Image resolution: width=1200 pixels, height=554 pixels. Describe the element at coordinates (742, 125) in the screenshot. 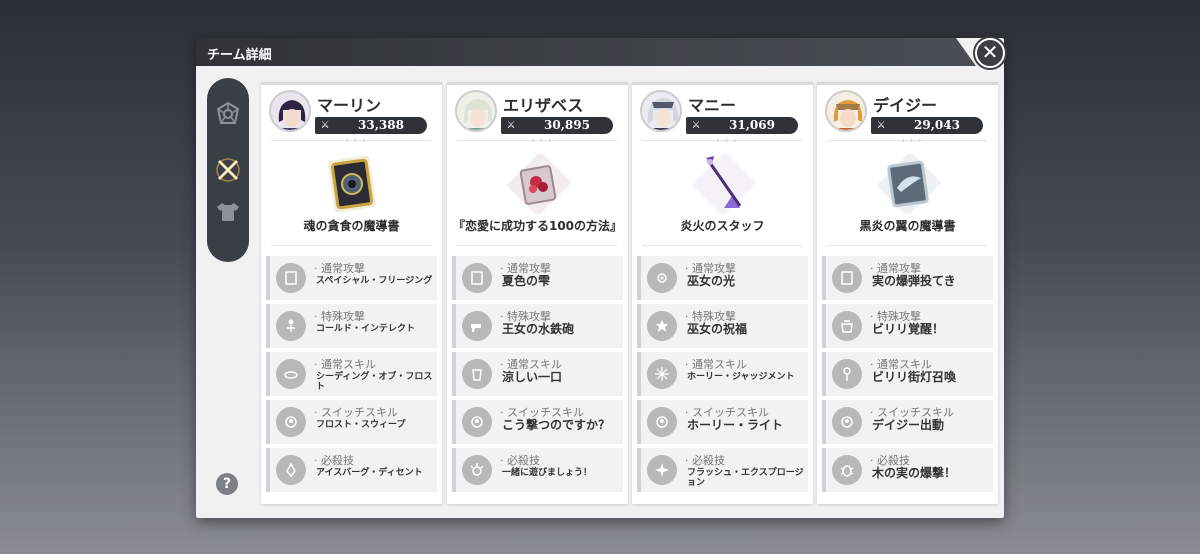

I see `combat-power-bar: ⚔ 31,069` at that location.